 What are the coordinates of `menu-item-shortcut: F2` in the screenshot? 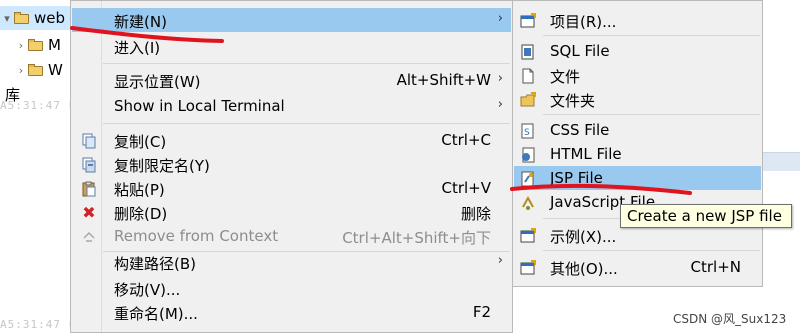 It's located at (481, 312).